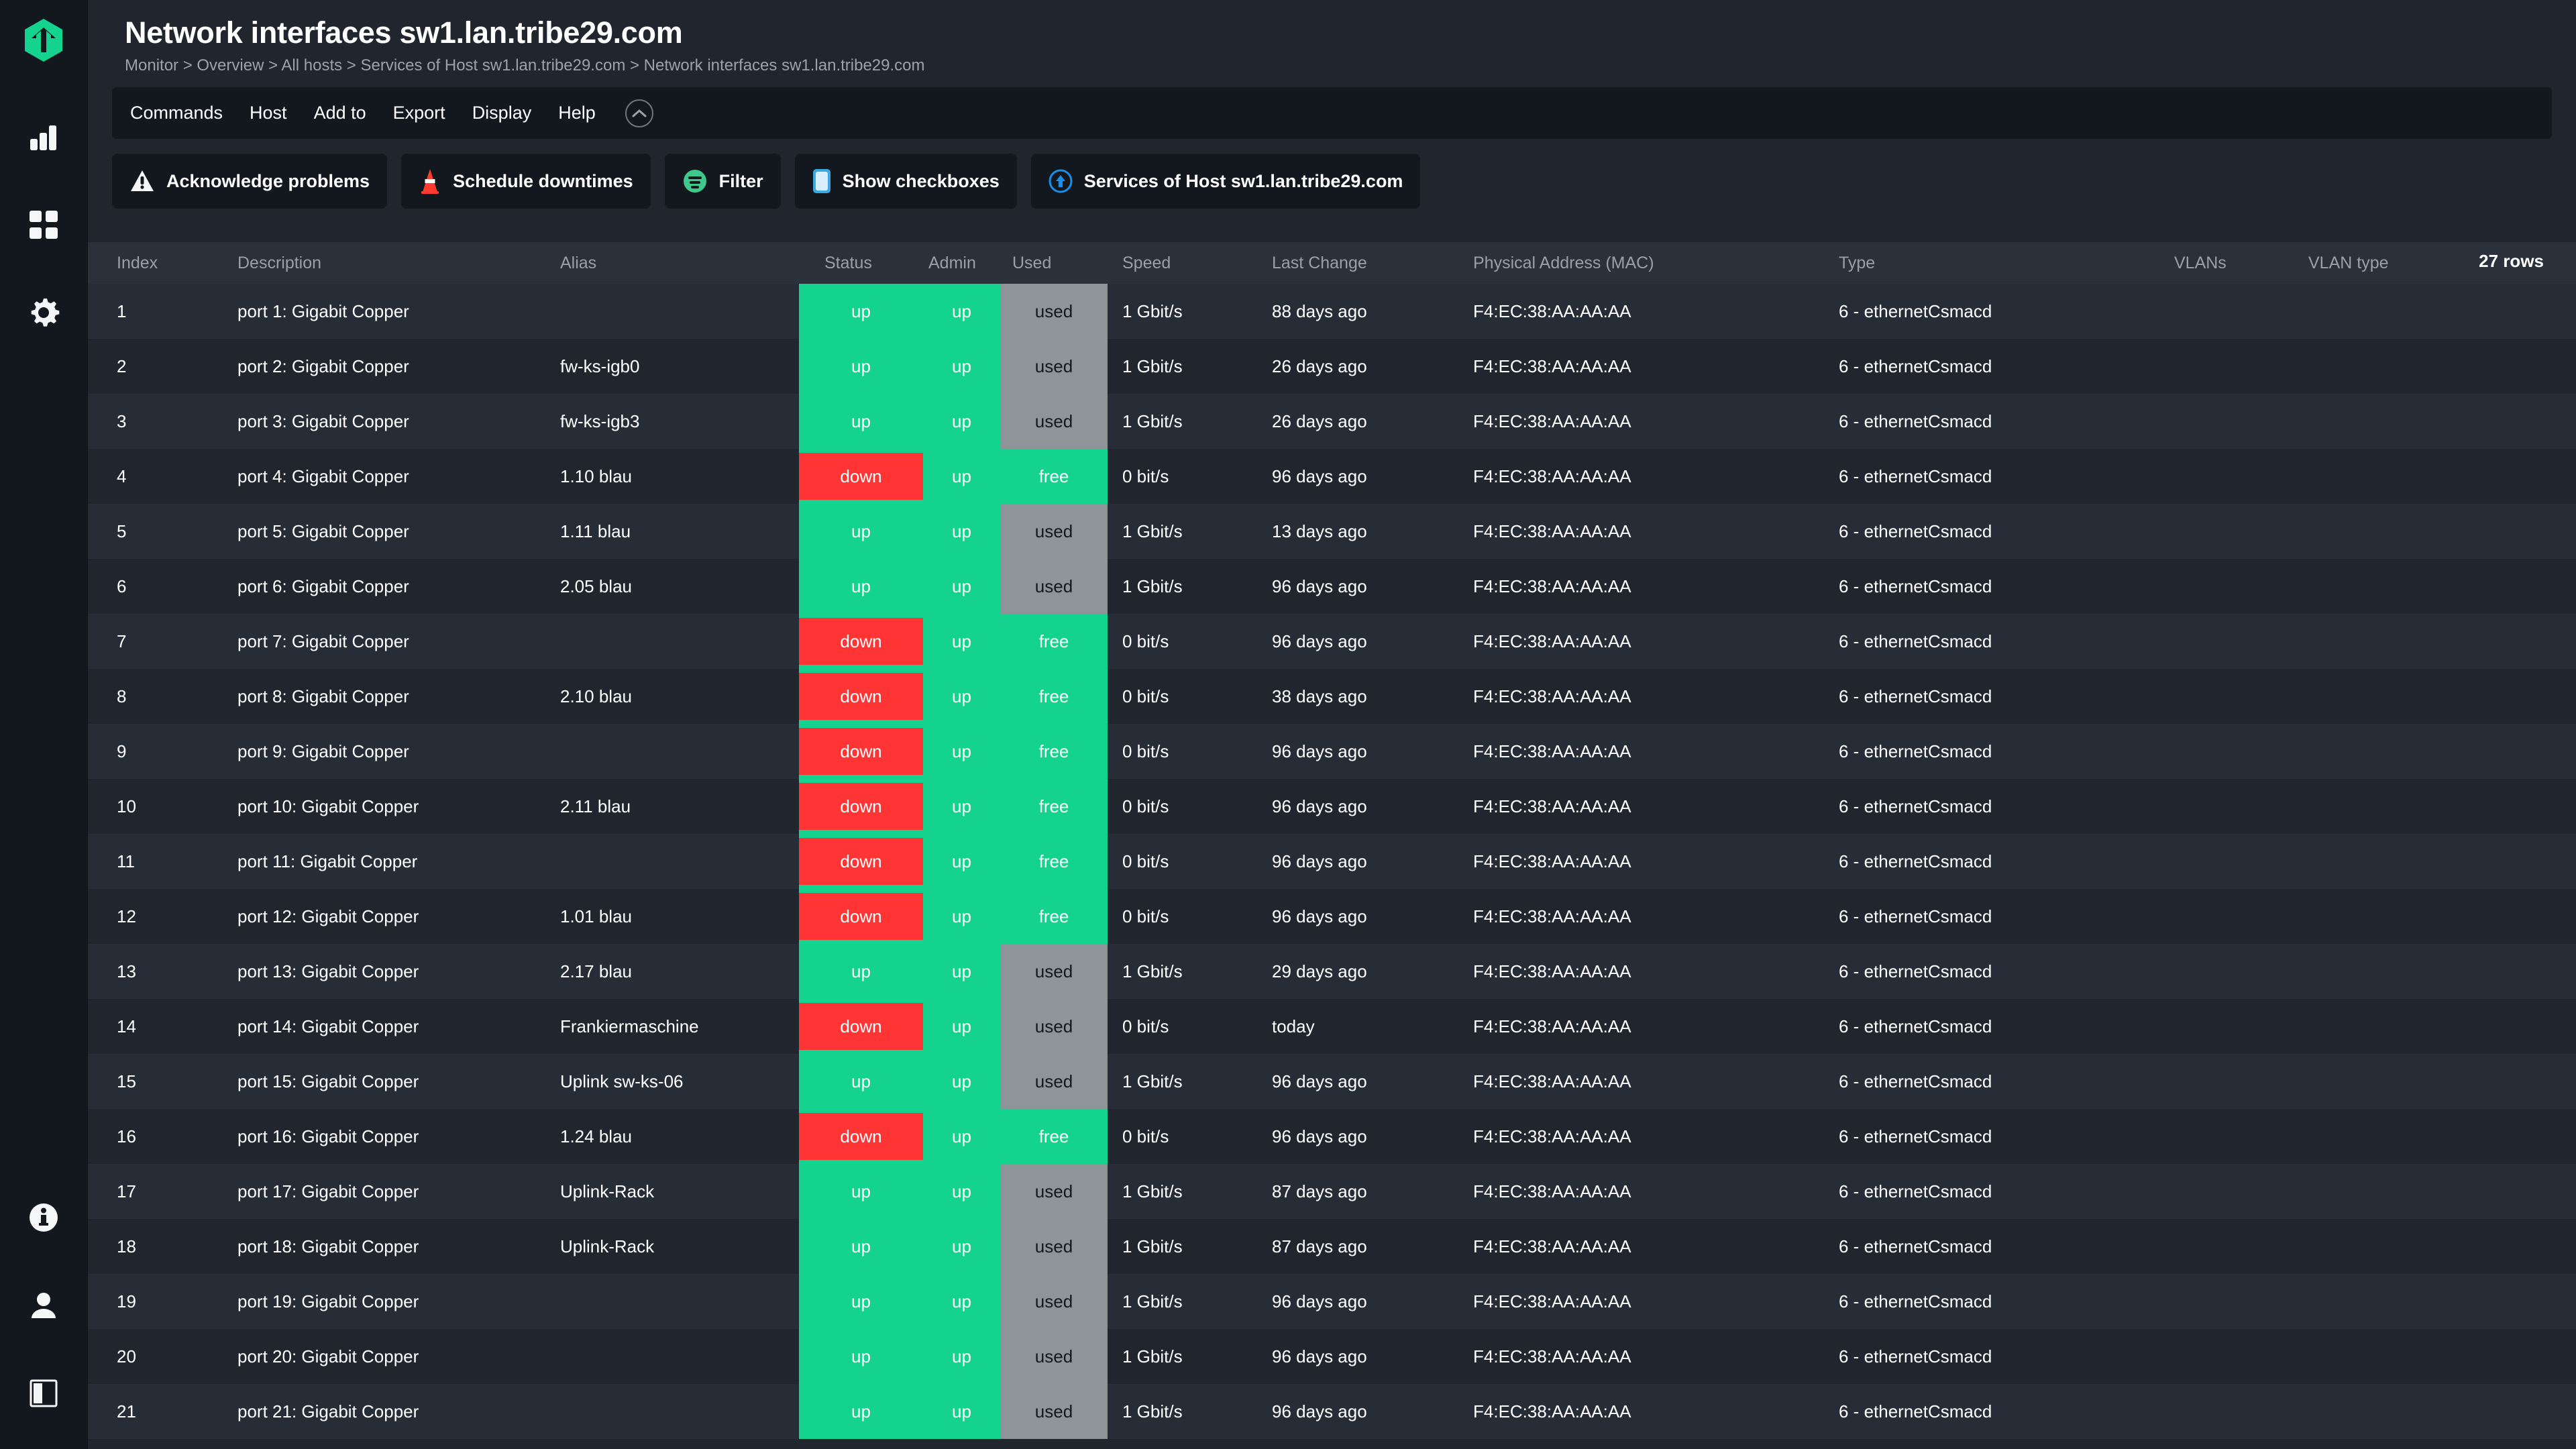 Image resolution: width=2576 pixels, height=1449 pixels. I want to click on cell-index: 2, so click(148, 366).